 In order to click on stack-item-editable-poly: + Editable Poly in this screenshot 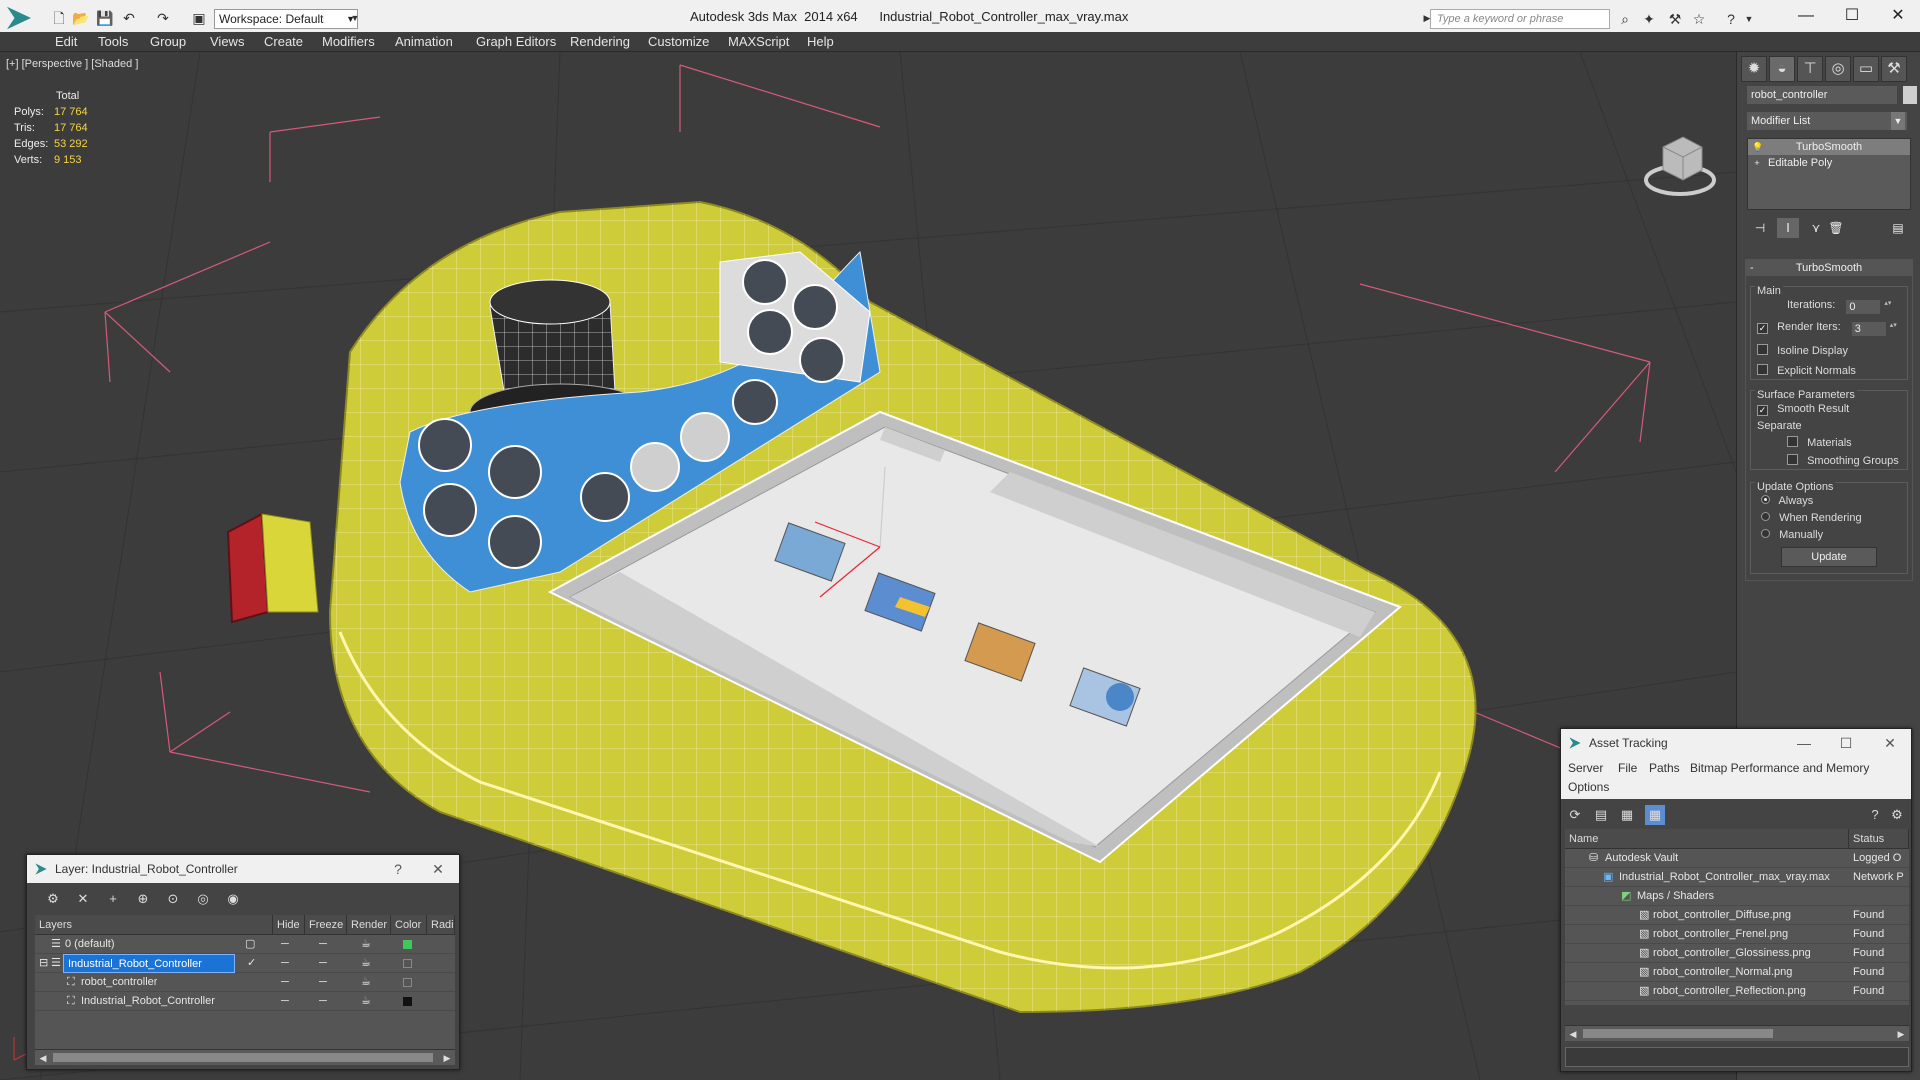, I will do `click(1829, 163)`.